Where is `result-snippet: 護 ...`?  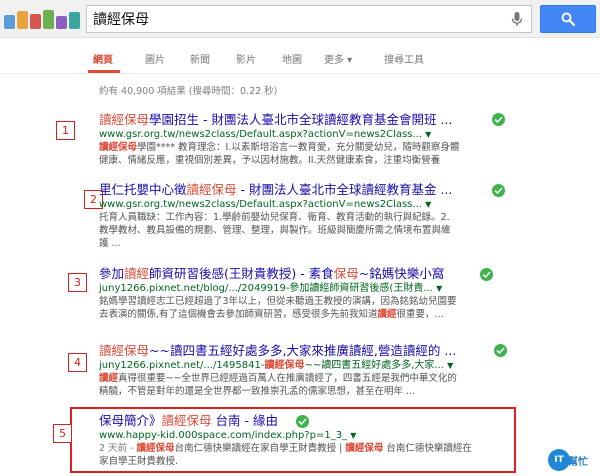
result-snippet: 護 ... is located at coordinates (110, 243).